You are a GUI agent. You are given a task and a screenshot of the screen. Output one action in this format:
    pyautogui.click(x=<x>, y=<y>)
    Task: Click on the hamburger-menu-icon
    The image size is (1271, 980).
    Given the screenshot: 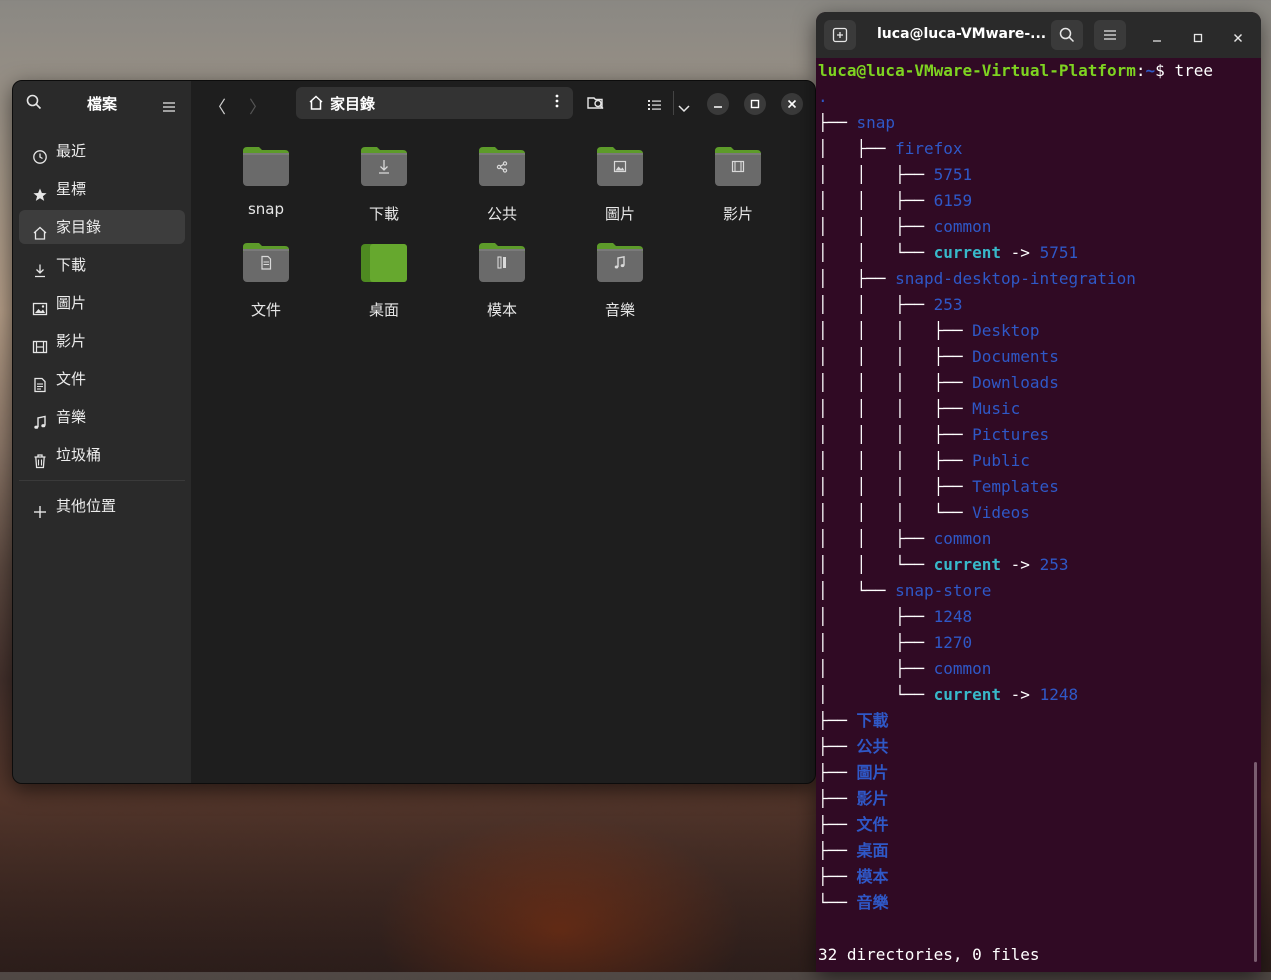 What is the action you would take?
    pyautogui.click(x=169, y=106)
    